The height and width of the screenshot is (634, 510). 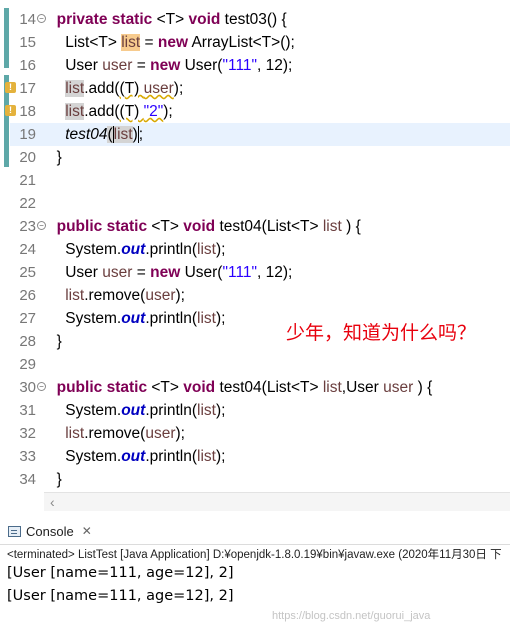 What do you see at coordinates (27, 433) in the screenshot?
I see `line-number: 32` at bounding box center [27, 433].